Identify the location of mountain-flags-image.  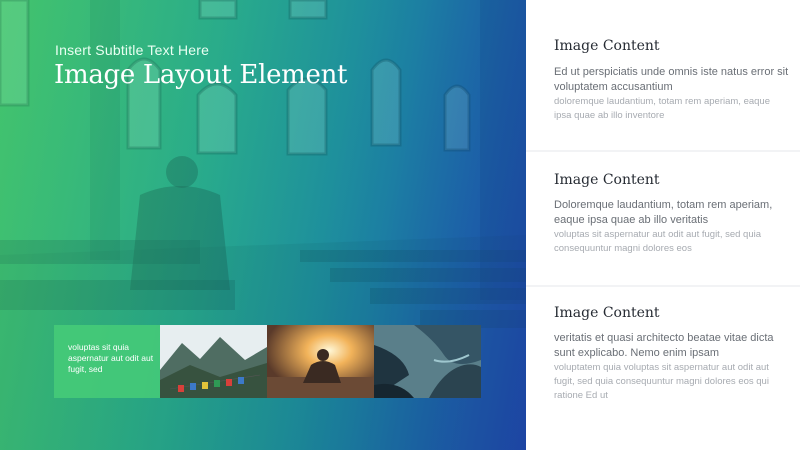
(213, 361).